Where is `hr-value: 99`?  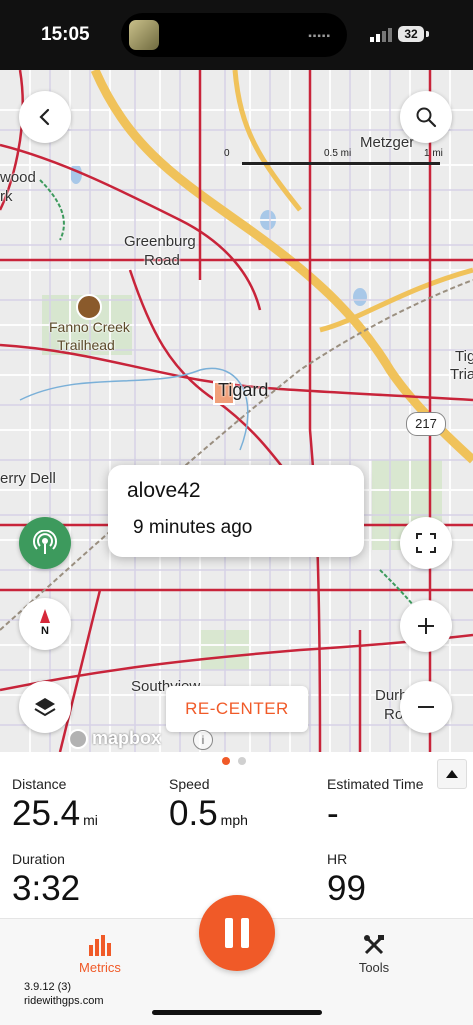
hr-value: 99 is located at coordinates (346, 888).